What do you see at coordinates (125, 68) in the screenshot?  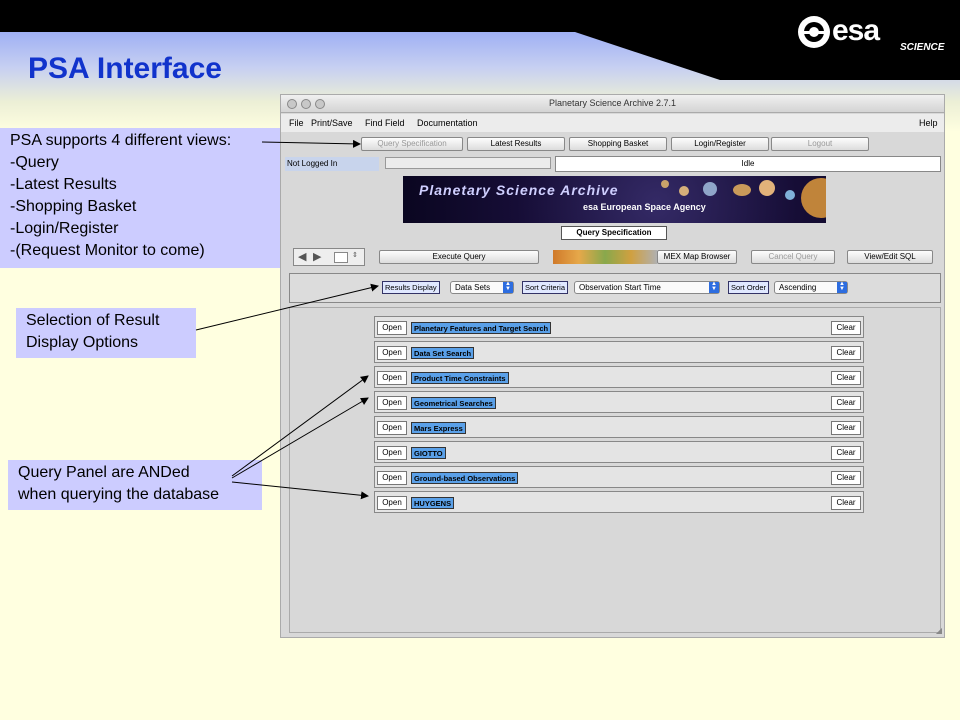 I see `slide-title: PSA Interface` at bounding box center [125, 68].